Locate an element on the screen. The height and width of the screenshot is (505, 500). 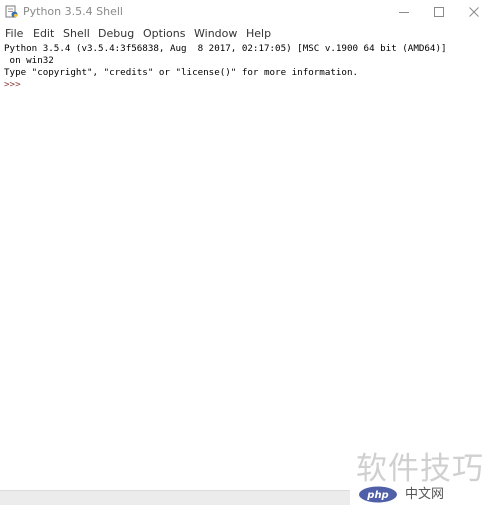
menu-options: Options is located at coordinates (164, 34).